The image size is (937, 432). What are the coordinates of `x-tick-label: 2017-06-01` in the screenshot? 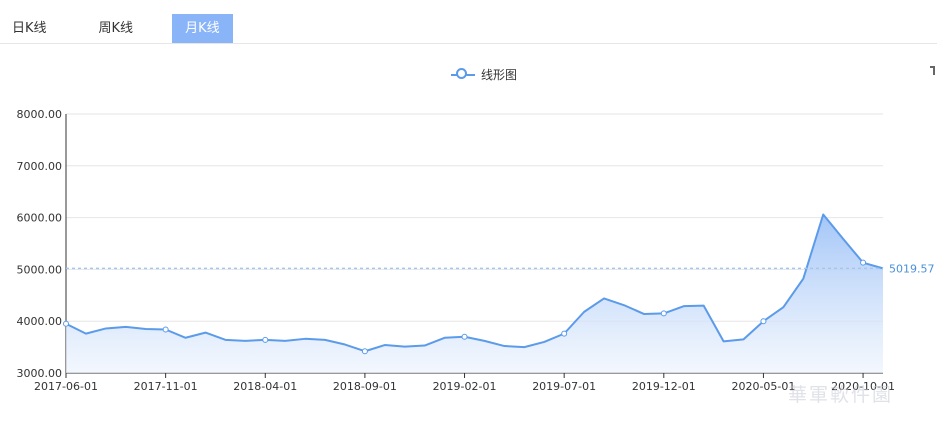 It's located at (66, 386).